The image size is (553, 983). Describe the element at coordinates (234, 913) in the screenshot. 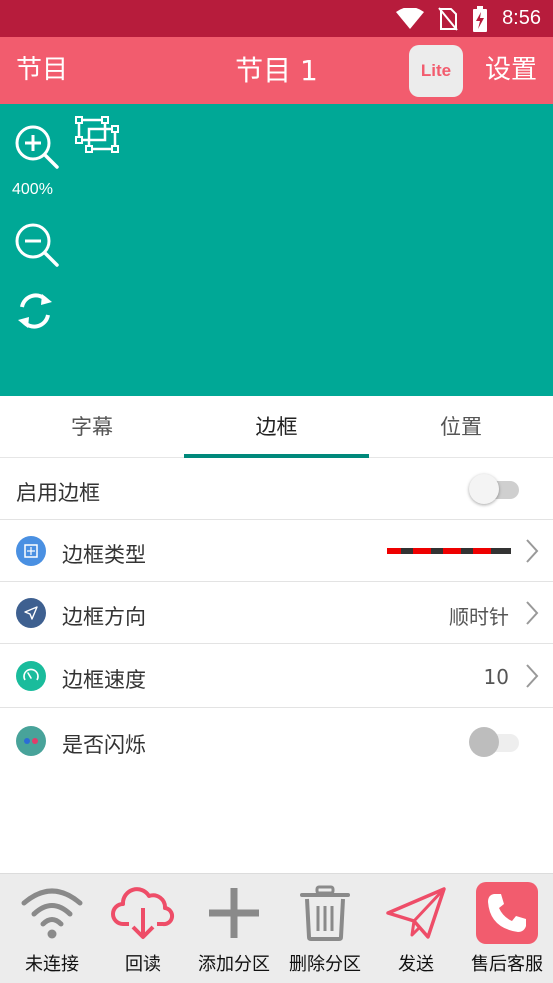

I see `plus-icon` at that location.